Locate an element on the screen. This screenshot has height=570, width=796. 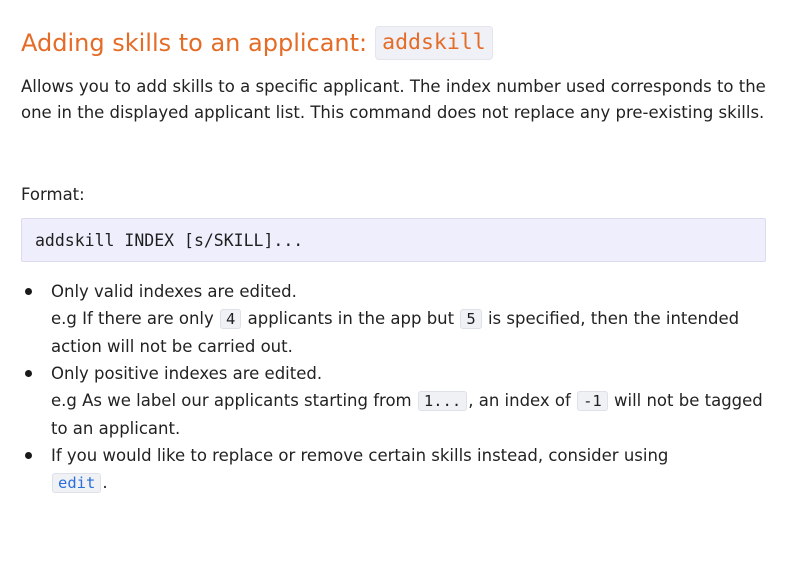
inline-code: 4 is located at coordinates (231, 319).